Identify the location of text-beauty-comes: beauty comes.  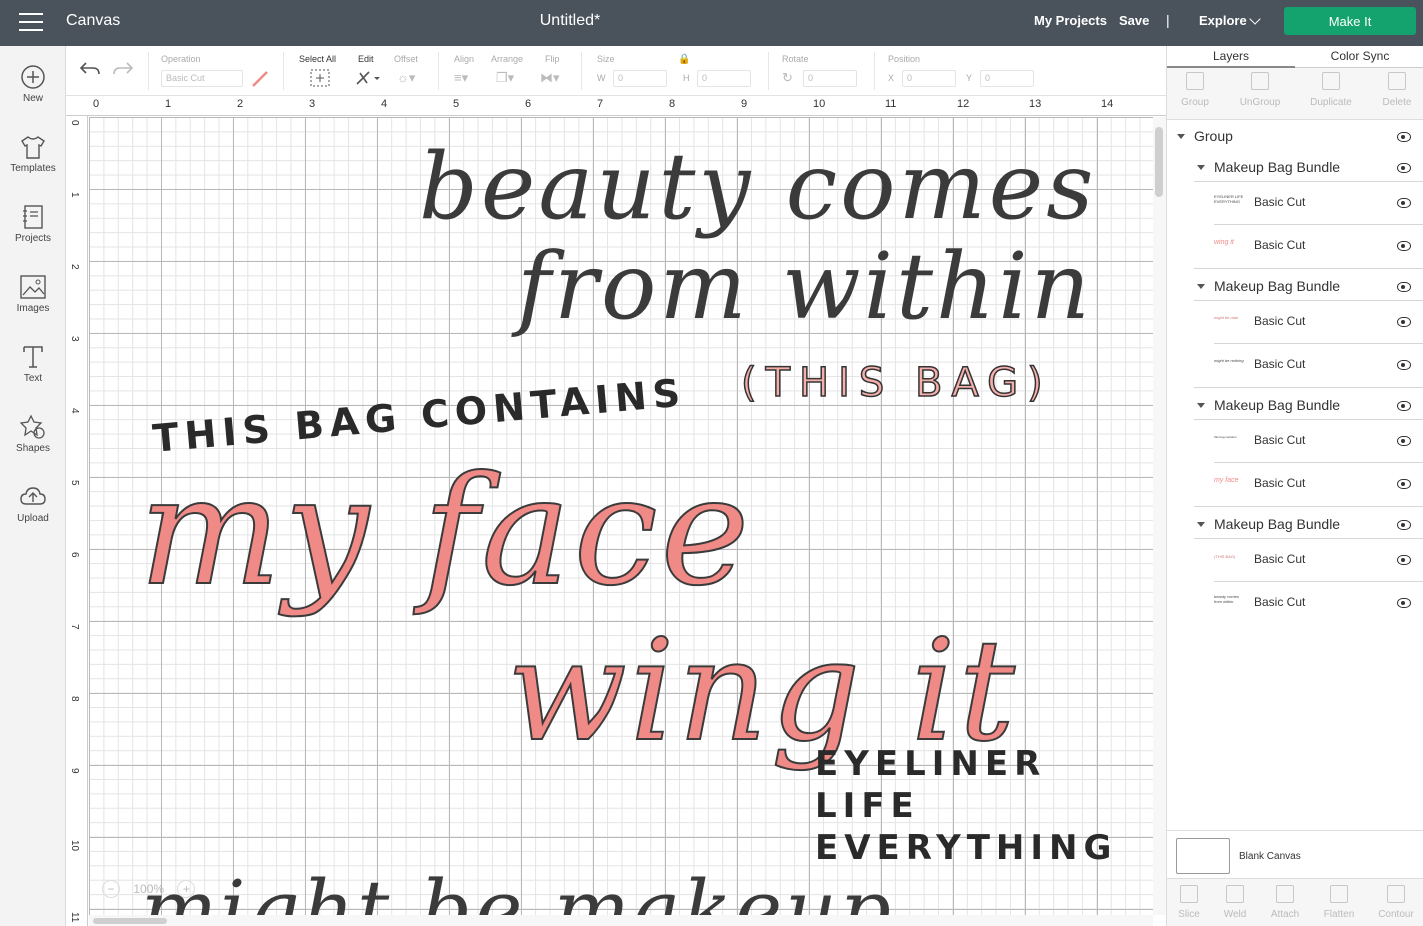
(757, 187).